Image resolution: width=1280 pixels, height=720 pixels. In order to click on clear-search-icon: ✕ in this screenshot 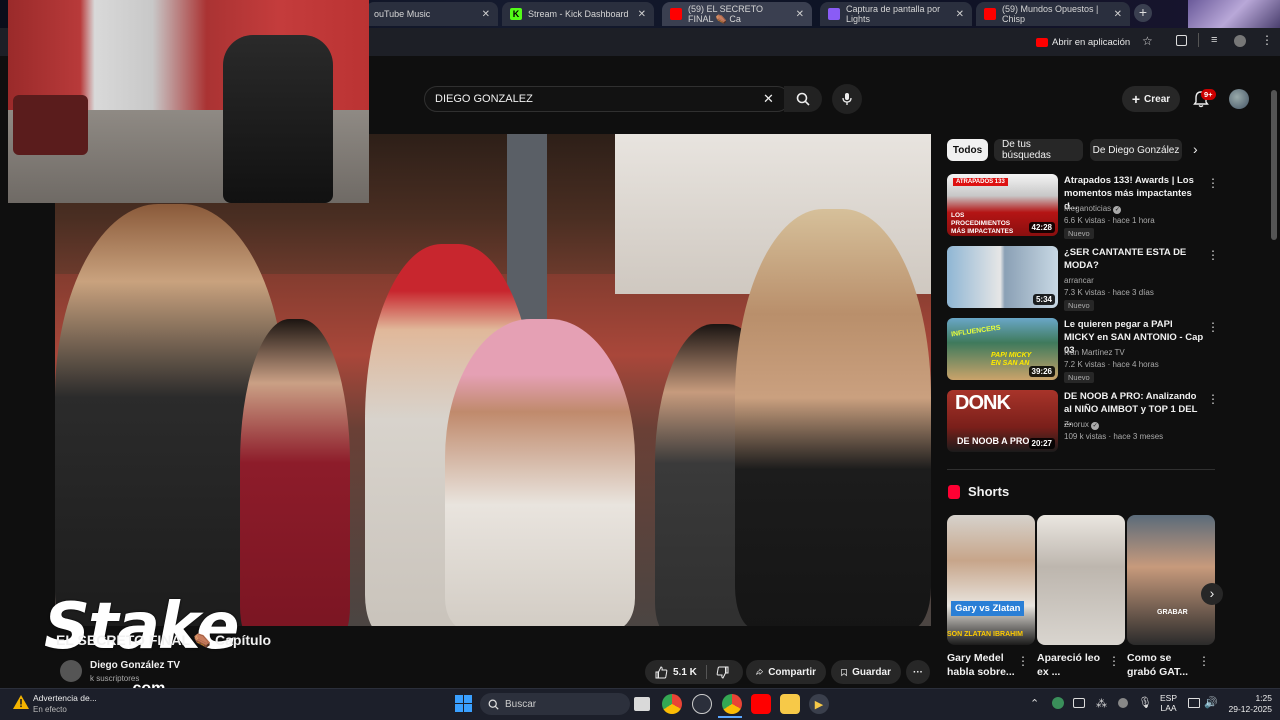, I will do `click(768, 99)`.